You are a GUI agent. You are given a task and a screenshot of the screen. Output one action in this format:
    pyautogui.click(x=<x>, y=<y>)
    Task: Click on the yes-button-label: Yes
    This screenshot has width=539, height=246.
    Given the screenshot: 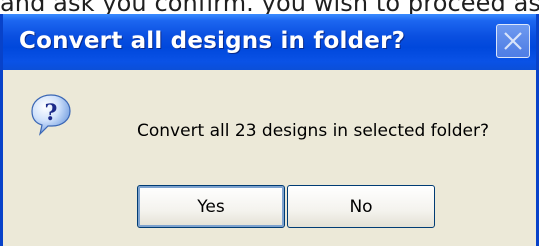 What is the action you would take?
    pyautogui.click(x=211, y=206)
    